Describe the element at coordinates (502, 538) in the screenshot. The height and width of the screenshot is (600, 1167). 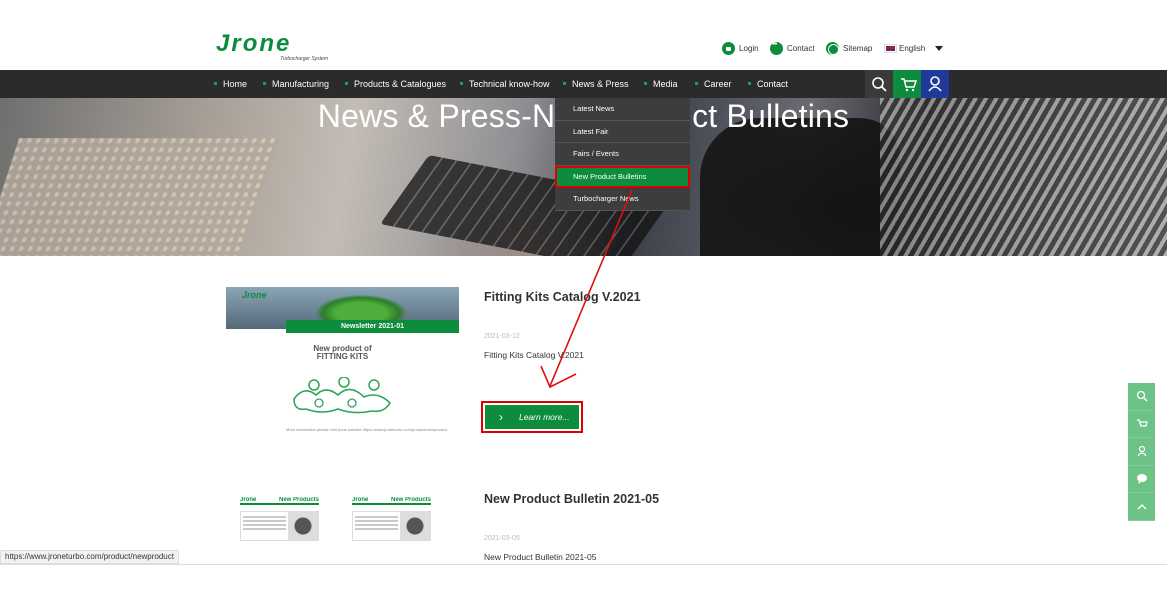
I see `post-date: 2021-03-05` at that location.